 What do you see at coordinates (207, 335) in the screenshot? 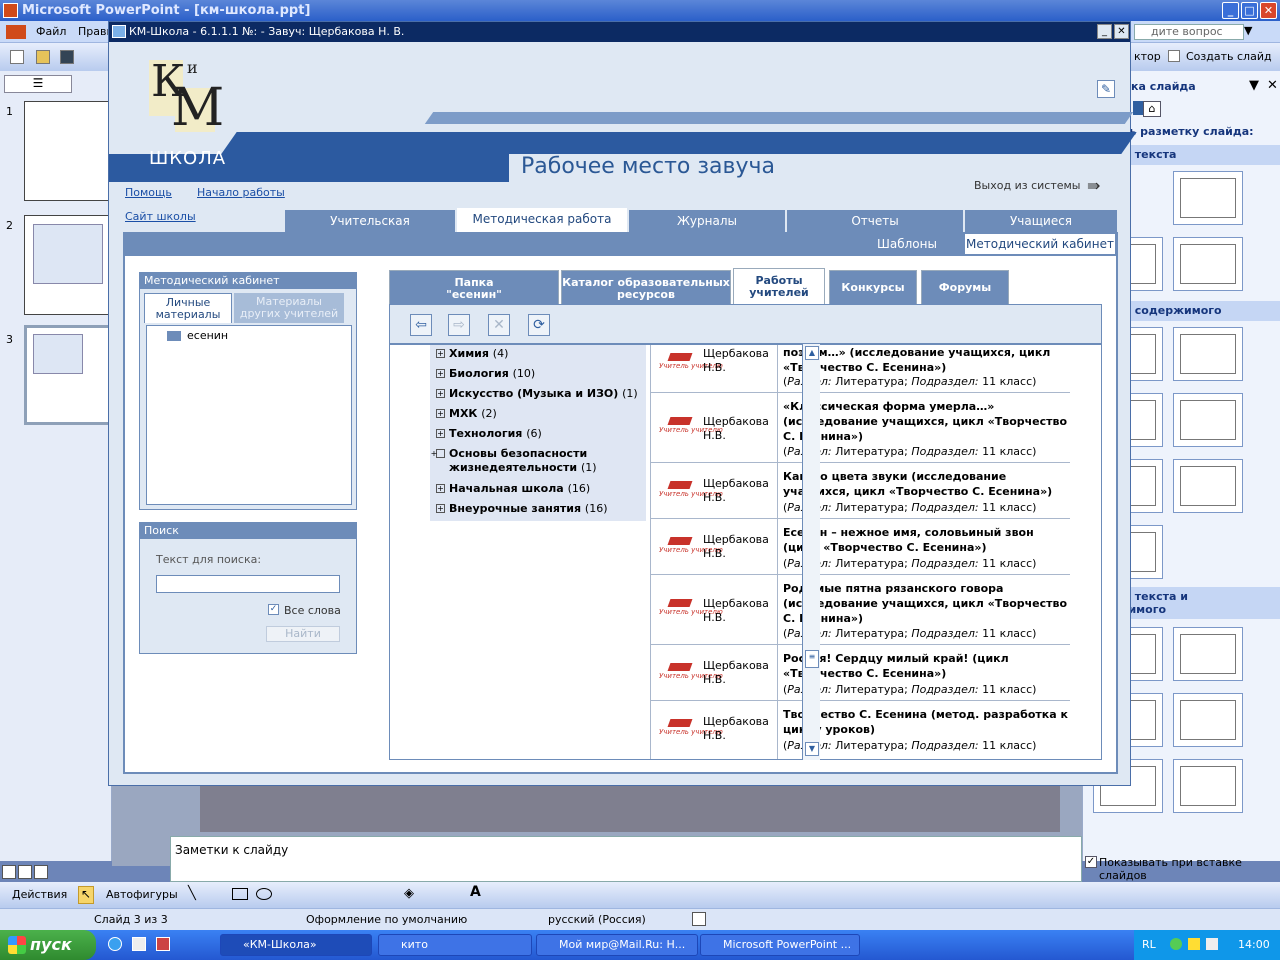
I see `folder-esenin: есенин` at bounding box center [207, 335].